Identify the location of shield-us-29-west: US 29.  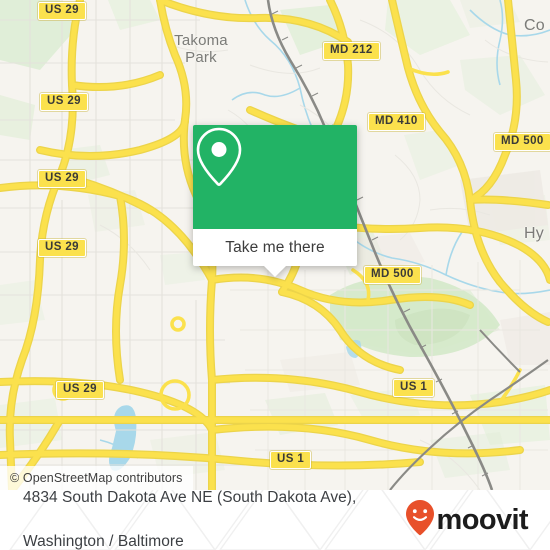
(64, 102).